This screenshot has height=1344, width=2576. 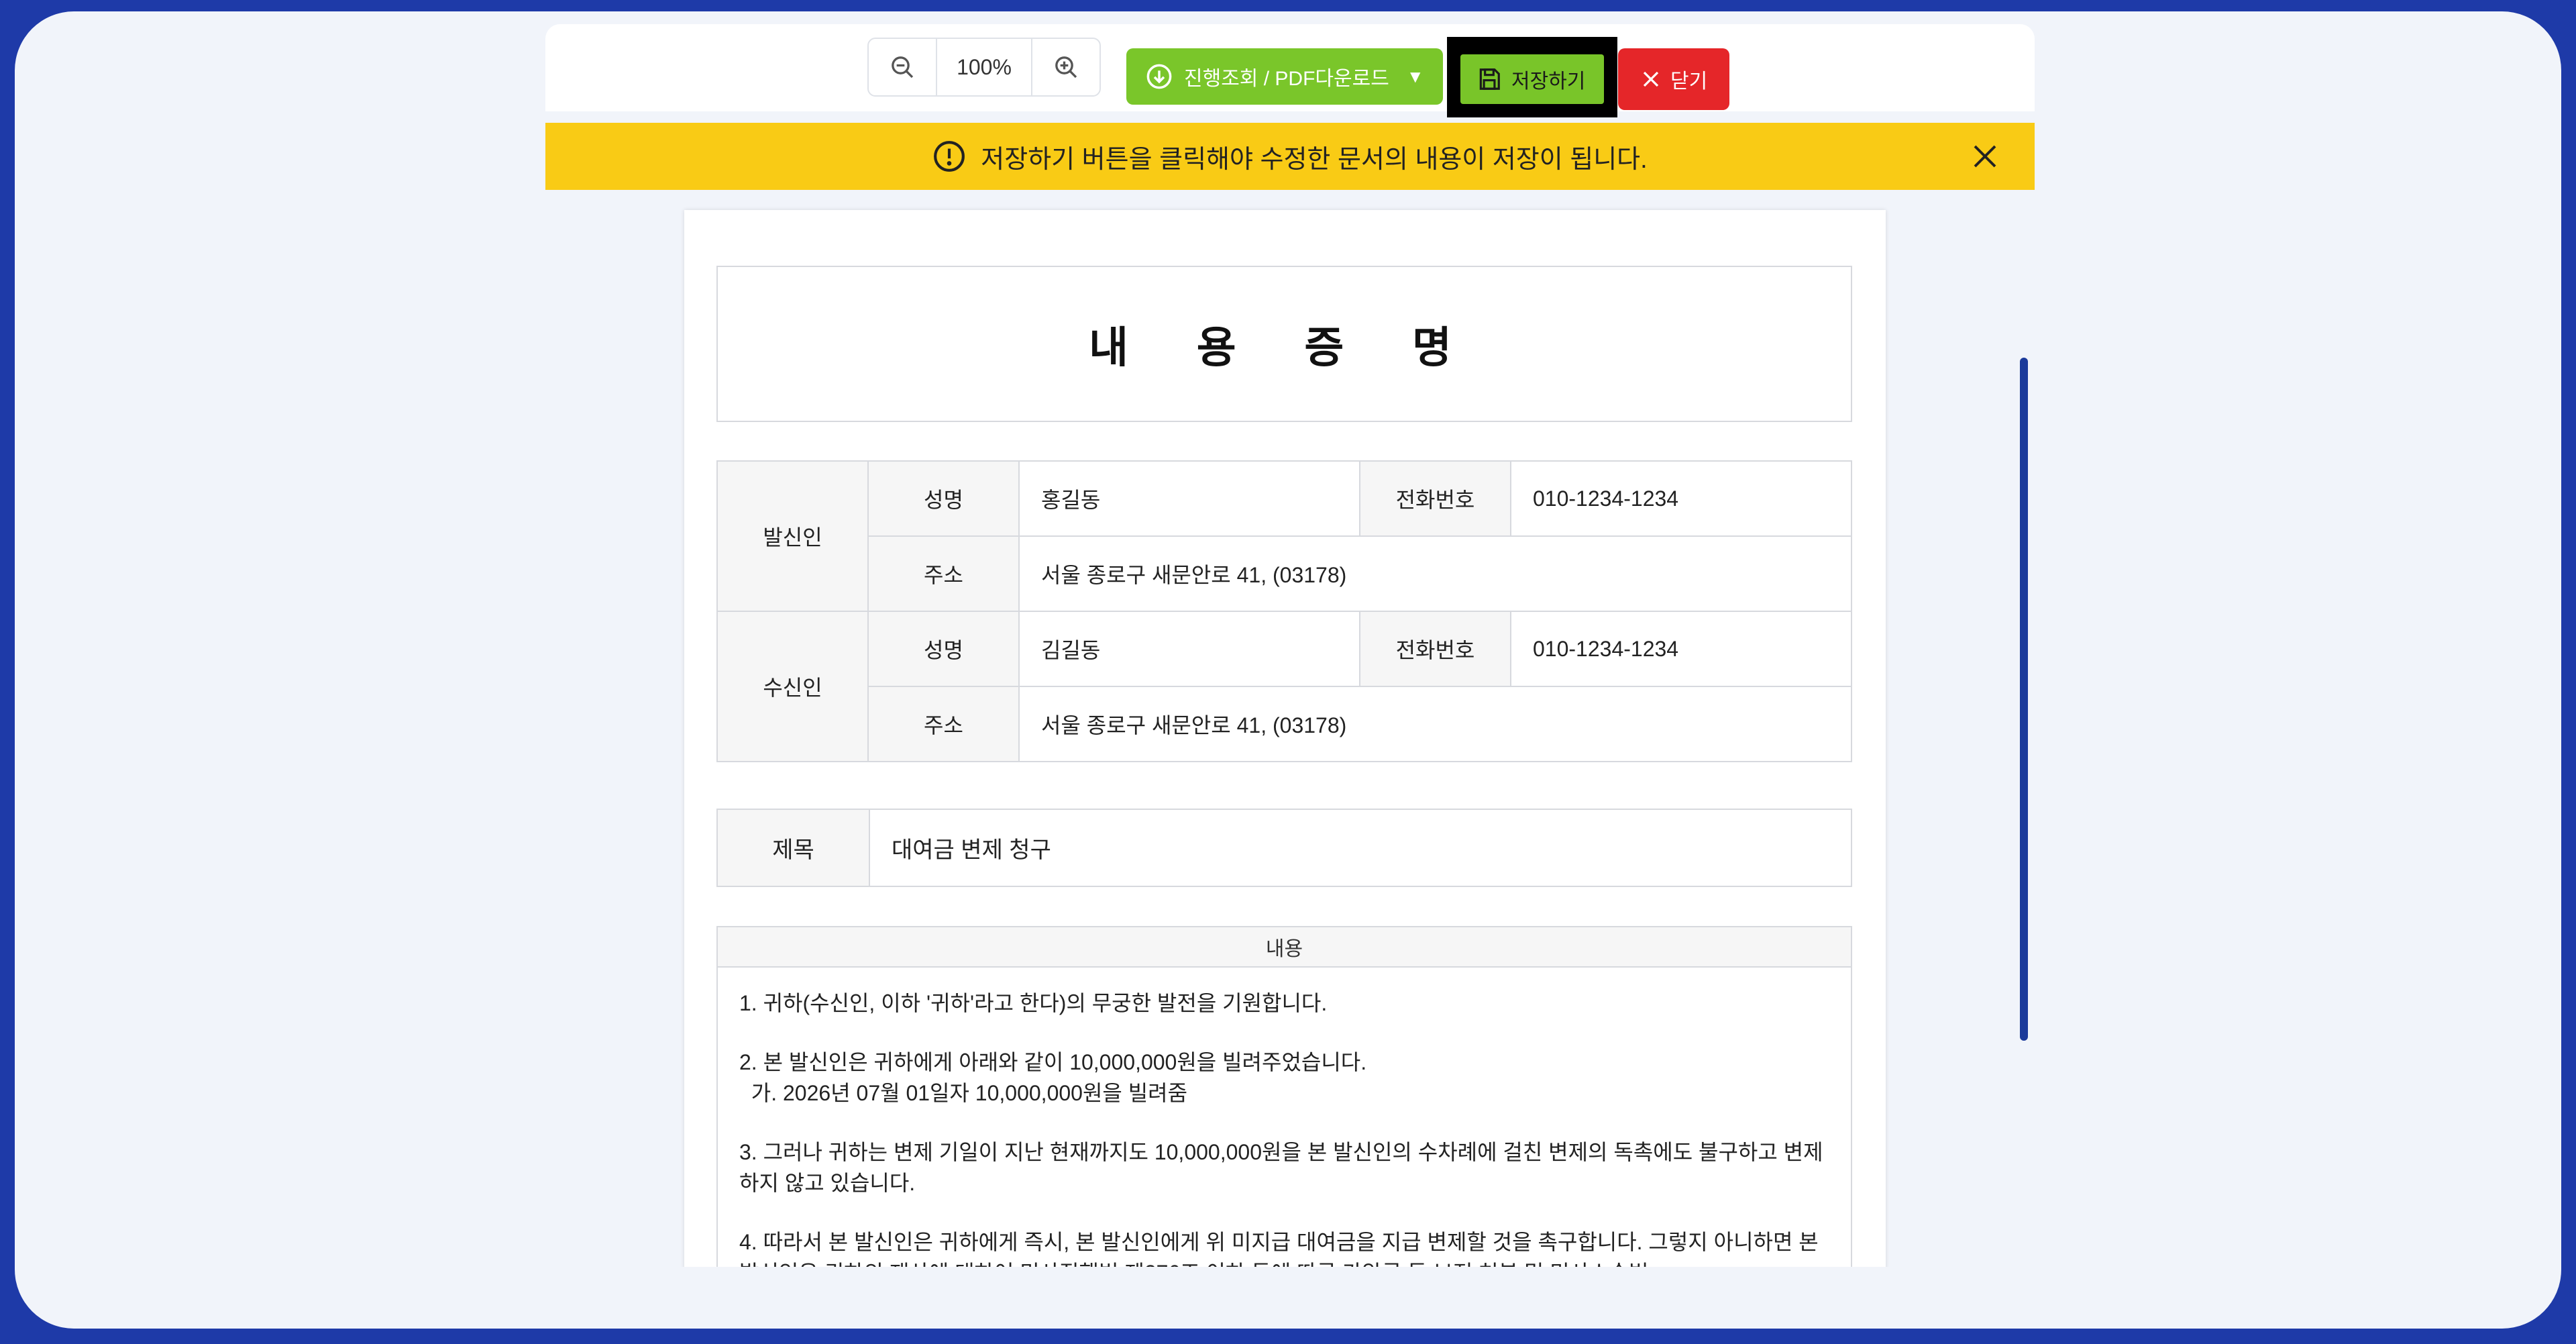 I want to click on sender-phone: 010-1234-1234, so click(x=1681, y=499).